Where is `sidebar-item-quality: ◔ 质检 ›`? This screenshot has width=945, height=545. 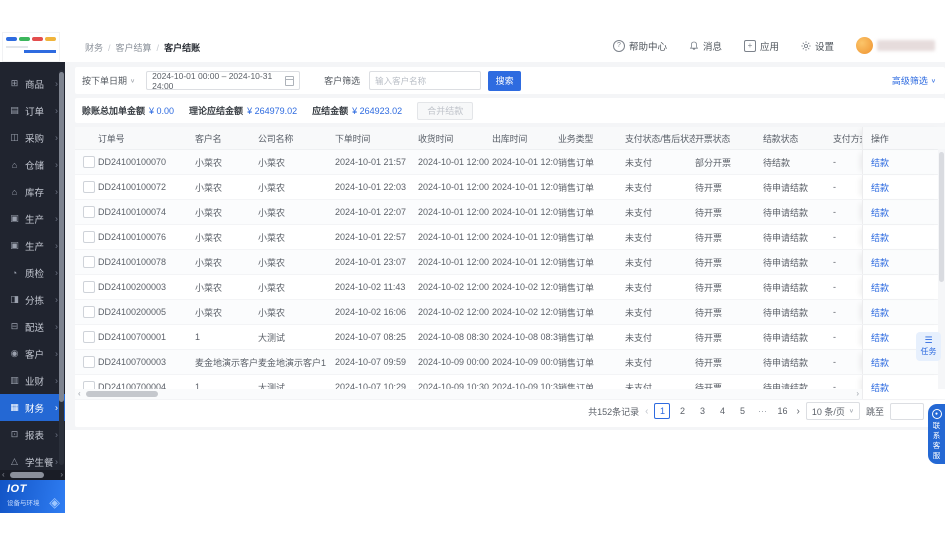
sidebar-item-quality: ◔ 质检 › is located at coordinates (32, 272).